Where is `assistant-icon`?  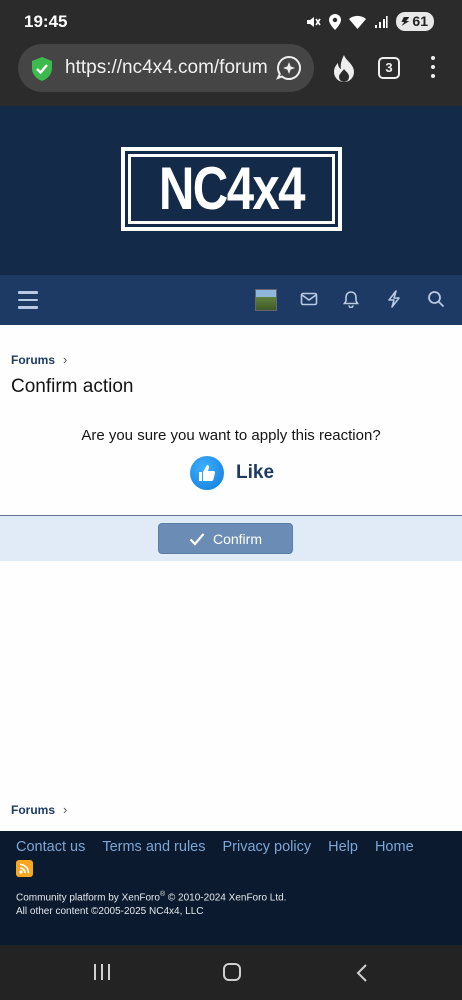 assistant-icon is located at coordinates (289, 68).